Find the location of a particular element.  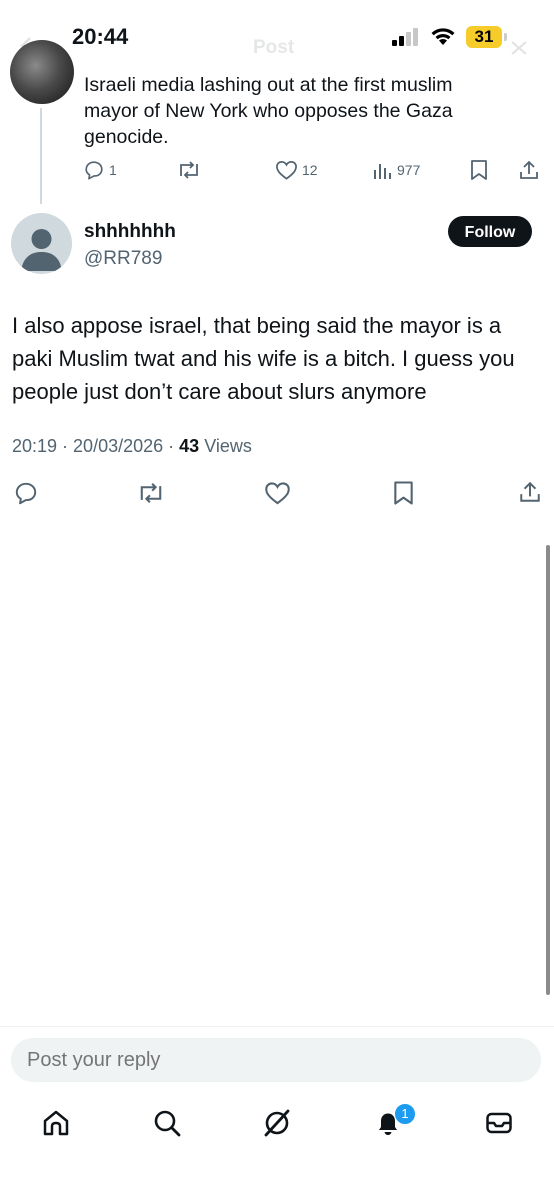

reply-button is located at coordinates (26, 493).